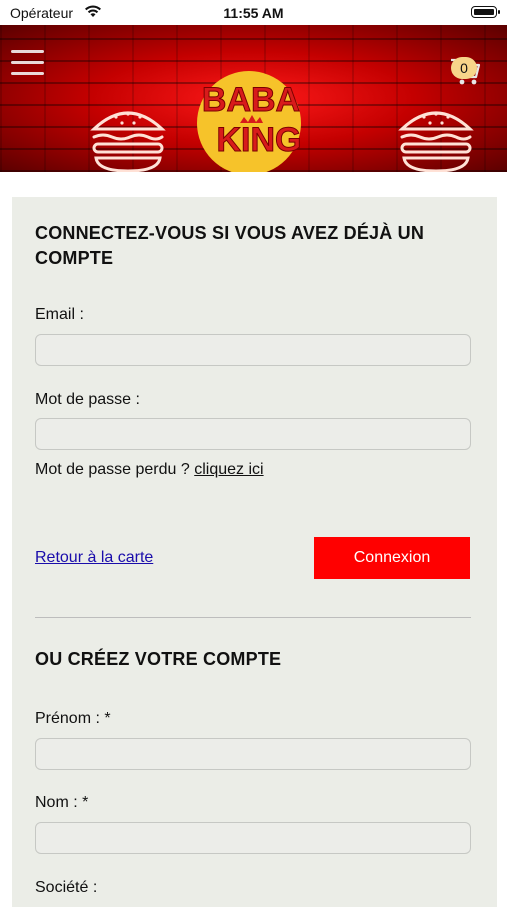 This screenshot has width=507, height=907. Describe the element at coordinates (158, 659) in the screenshot. I see `register-section-title: OU CRÉEZ VOTRE COMPTE` at that location.